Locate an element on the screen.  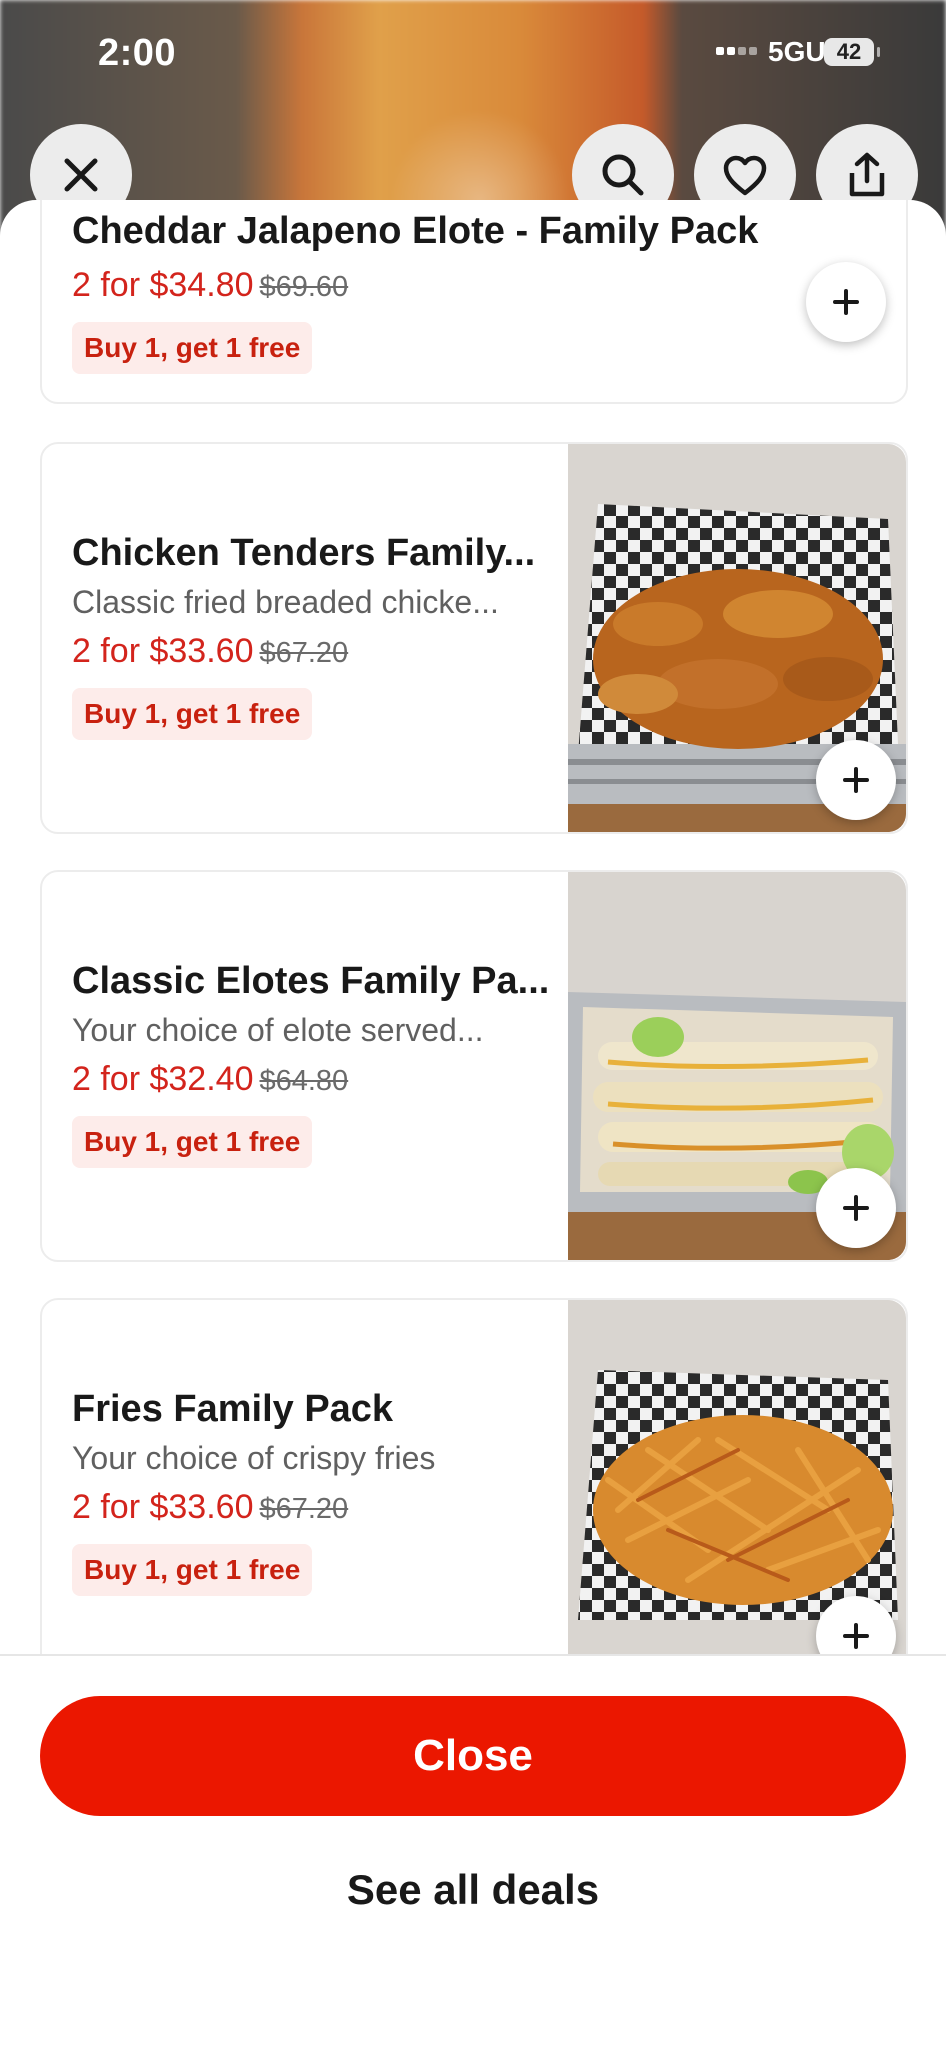
item-price-row: 2 for $32.40 $64.80 is located at coordinates (210, 1079).